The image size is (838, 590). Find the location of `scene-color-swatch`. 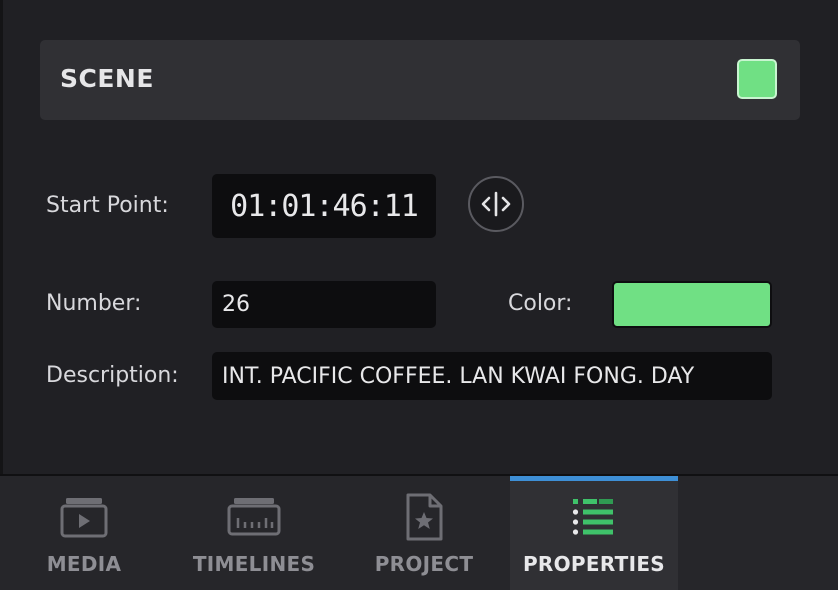

scene-color-swatch is located at coordinates (757, 79).